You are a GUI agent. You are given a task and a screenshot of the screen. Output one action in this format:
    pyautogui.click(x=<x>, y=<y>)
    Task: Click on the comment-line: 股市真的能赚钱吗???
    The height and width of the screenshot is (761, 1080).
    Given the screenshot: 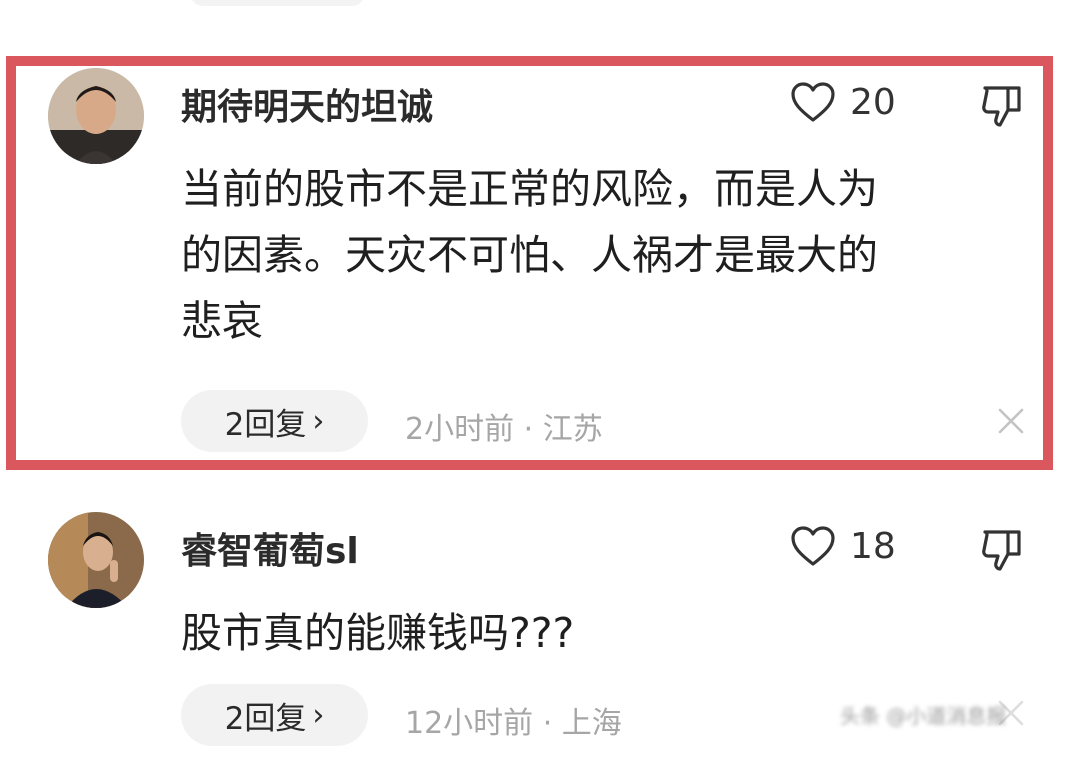 What is the action you would take?
    pyautogui.click(x=378, y=633)
    